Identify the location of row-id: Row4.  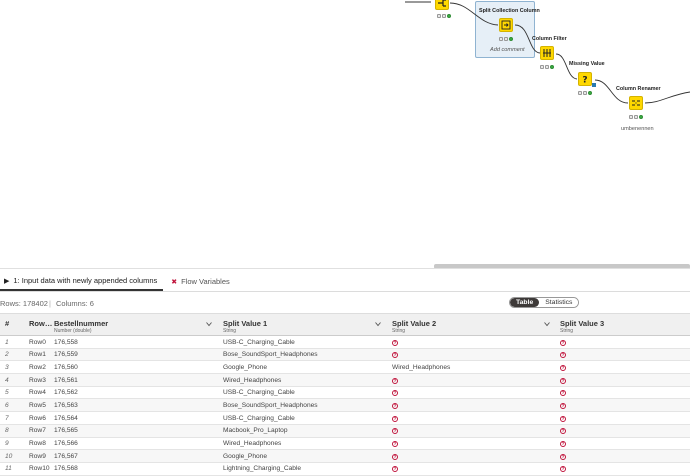
(37, 392).